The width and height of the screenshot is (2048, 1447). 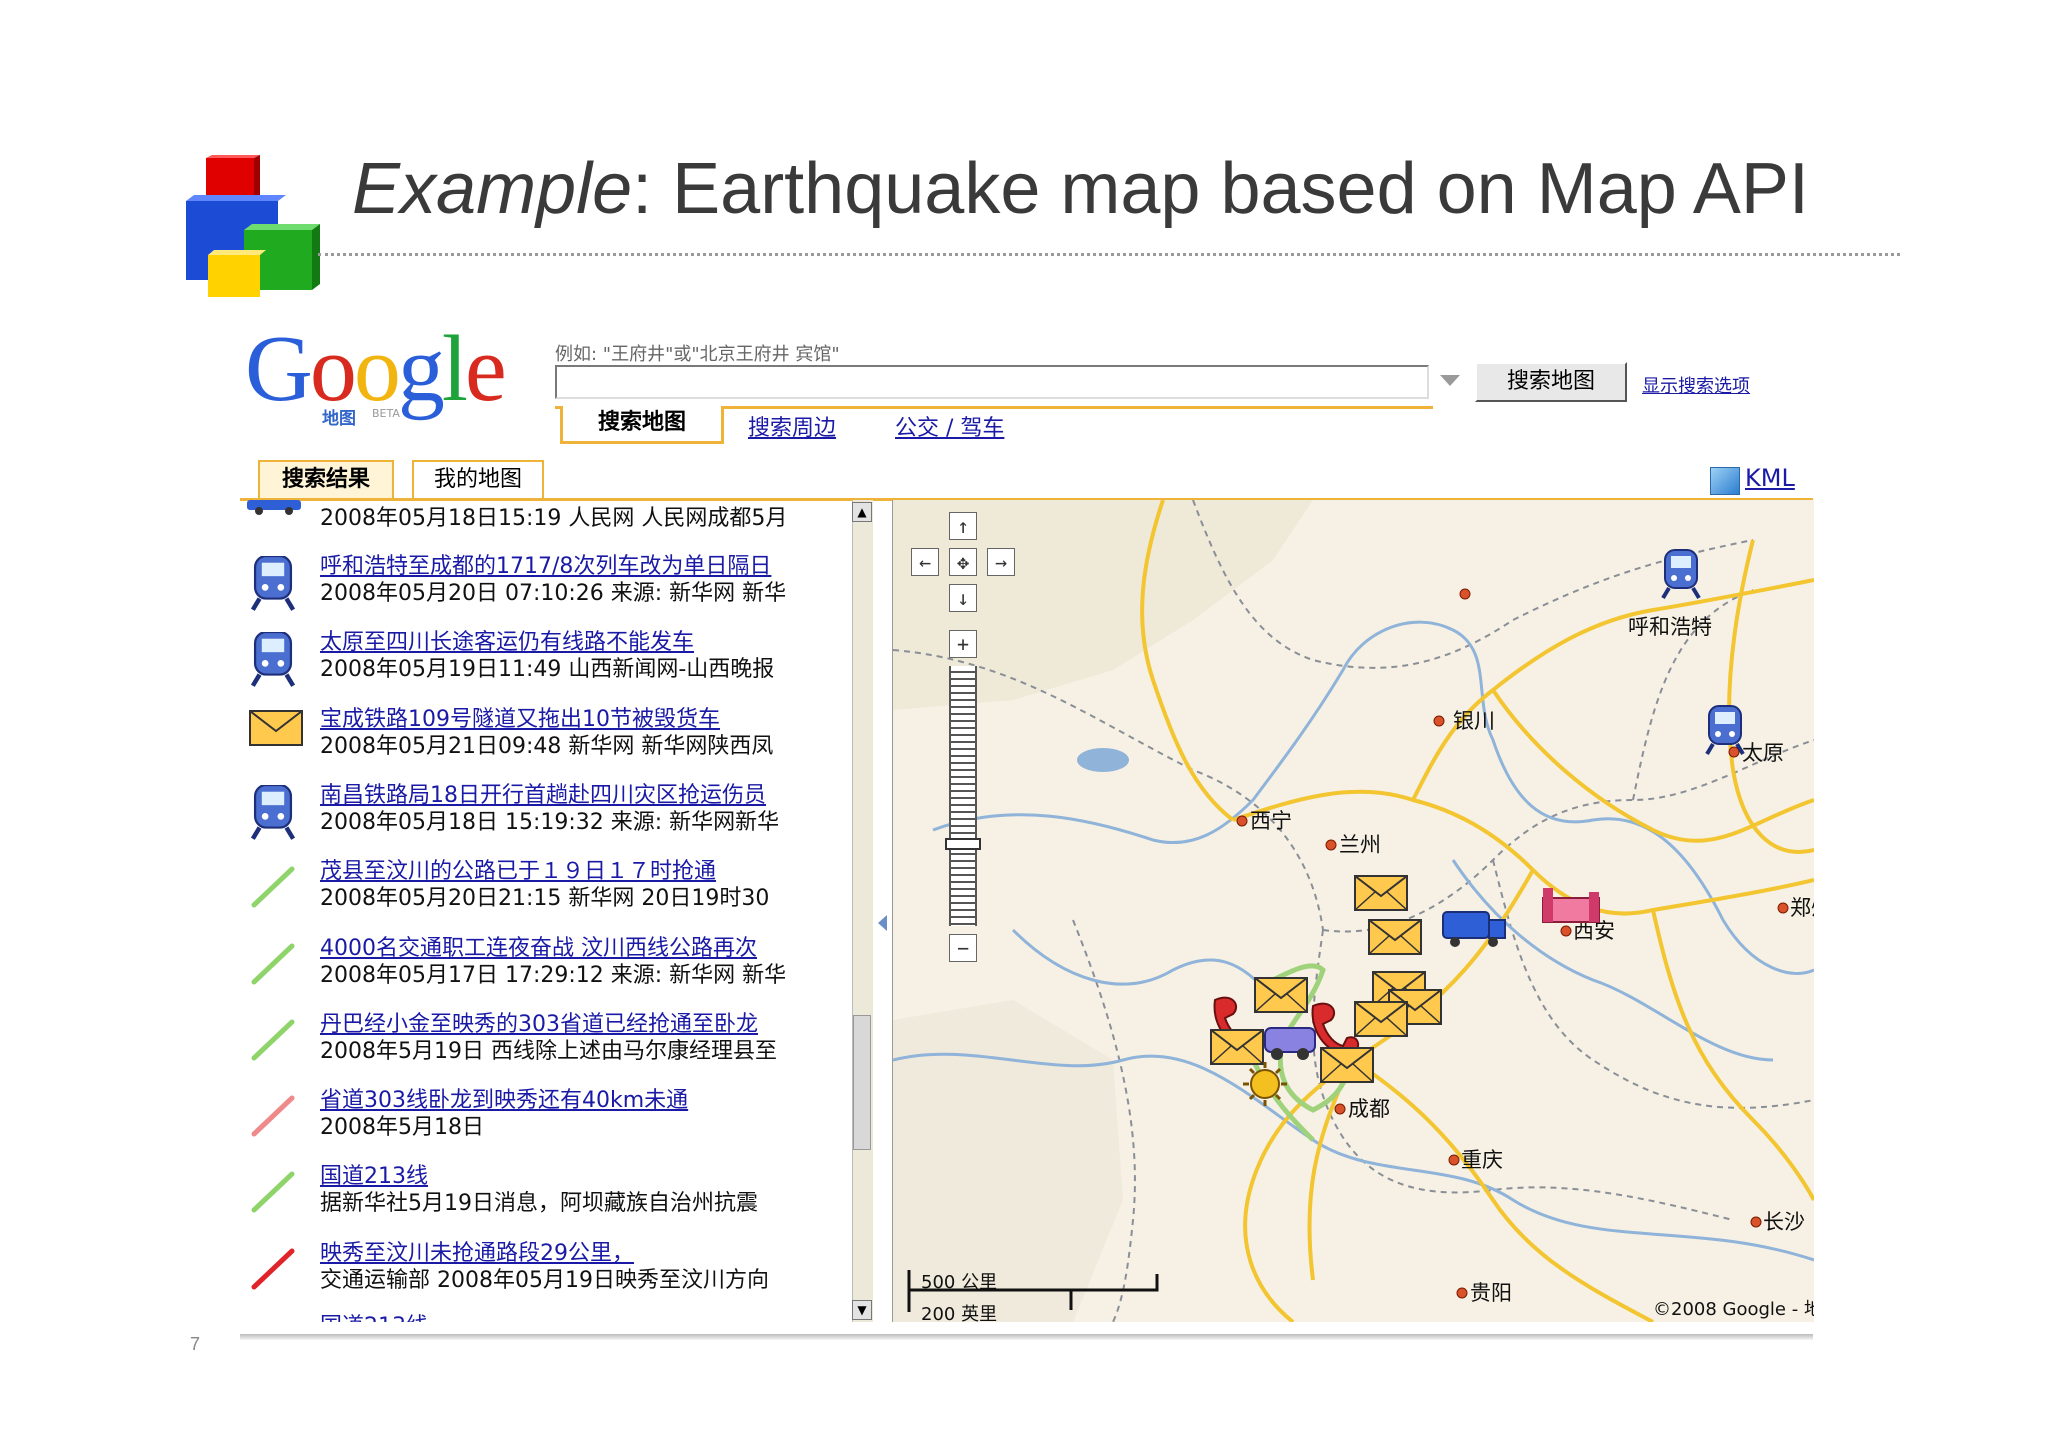 What do you see at coordinates (963, 562) in the screenshot?
I see `pan-center-icon: ✥` at bounding box center [963, 562].